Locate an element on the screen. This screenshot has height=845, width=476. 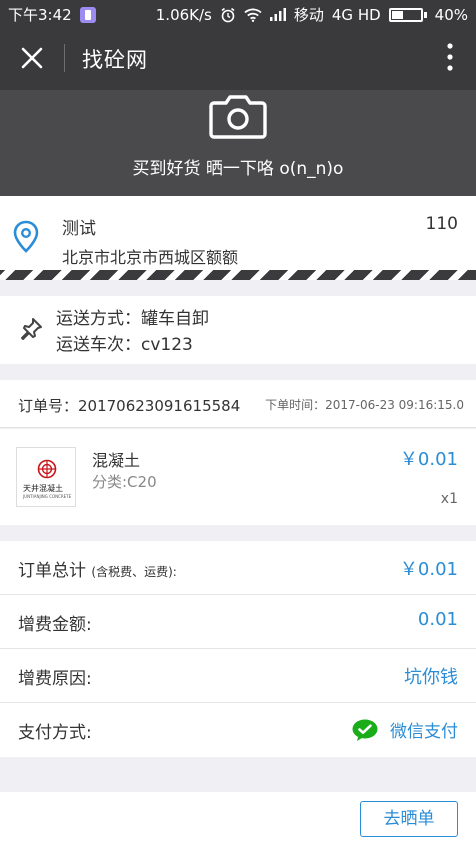
brand-name-en: JUNTIANJING CONCRETE is located at coordinates (47, 496).